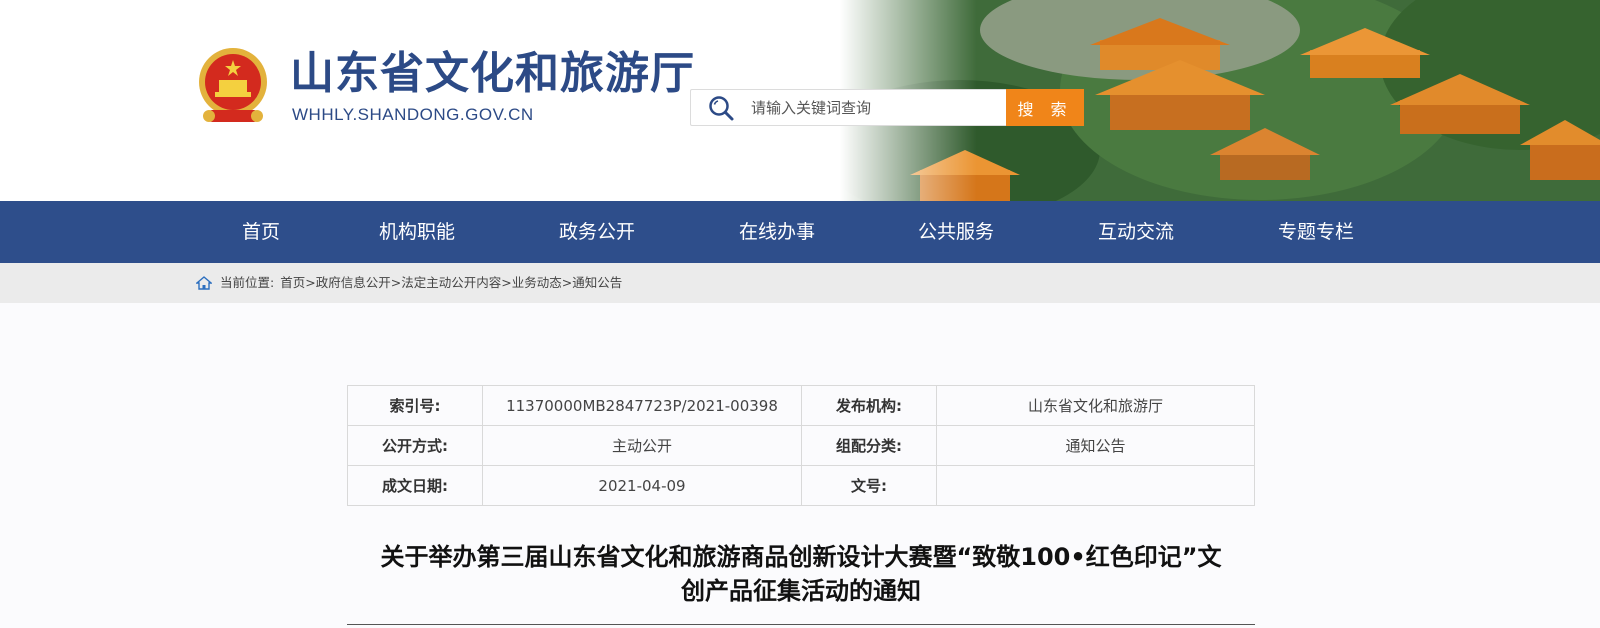  Describe the element at coordinates (537, 283) in the screenshot. I see `breadcrumb-item-business-news: 业务动态` at that location.